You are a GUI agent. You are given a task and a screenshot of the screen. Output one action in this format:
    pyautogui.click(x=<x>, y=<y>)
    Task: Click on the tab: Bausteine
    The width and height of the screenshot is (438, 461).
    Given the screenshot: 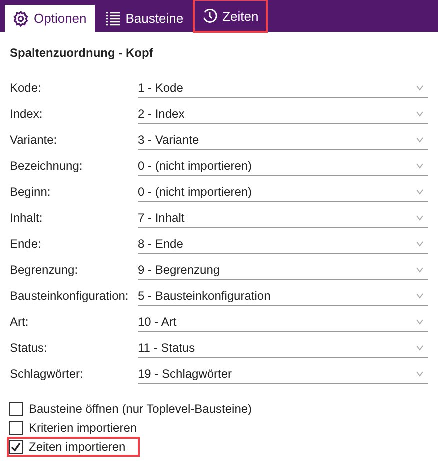 What is the action you would take?
    pyautogui.click(x=144, y=18)
    